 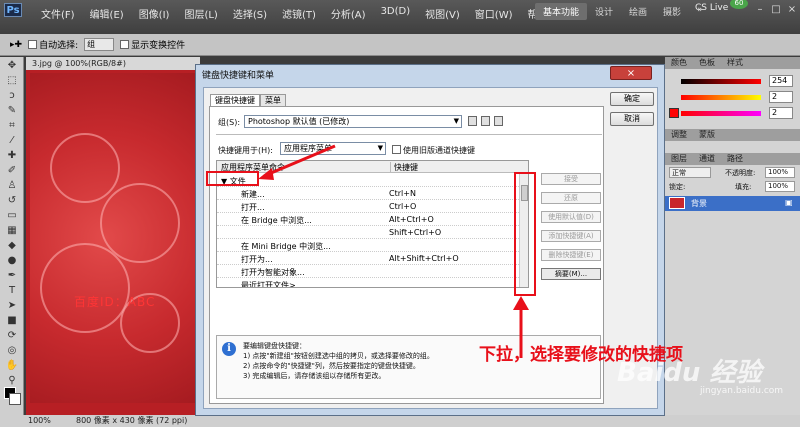 I want to click on baidu-watermark: Baidu 经验, so click(x=689, y=373).